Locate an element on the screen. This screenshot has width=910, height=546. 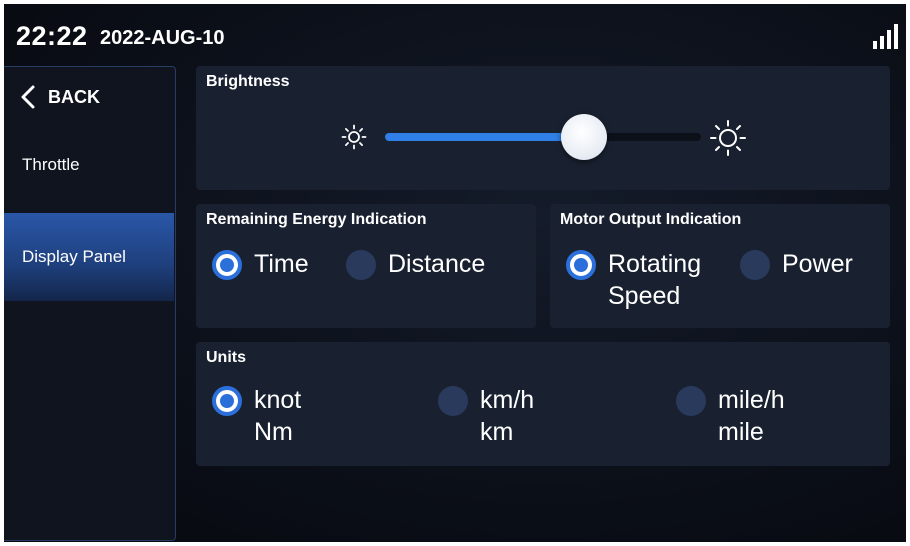
radio-mileh-mile: mile/h mile is located at coordinates (730, 417).